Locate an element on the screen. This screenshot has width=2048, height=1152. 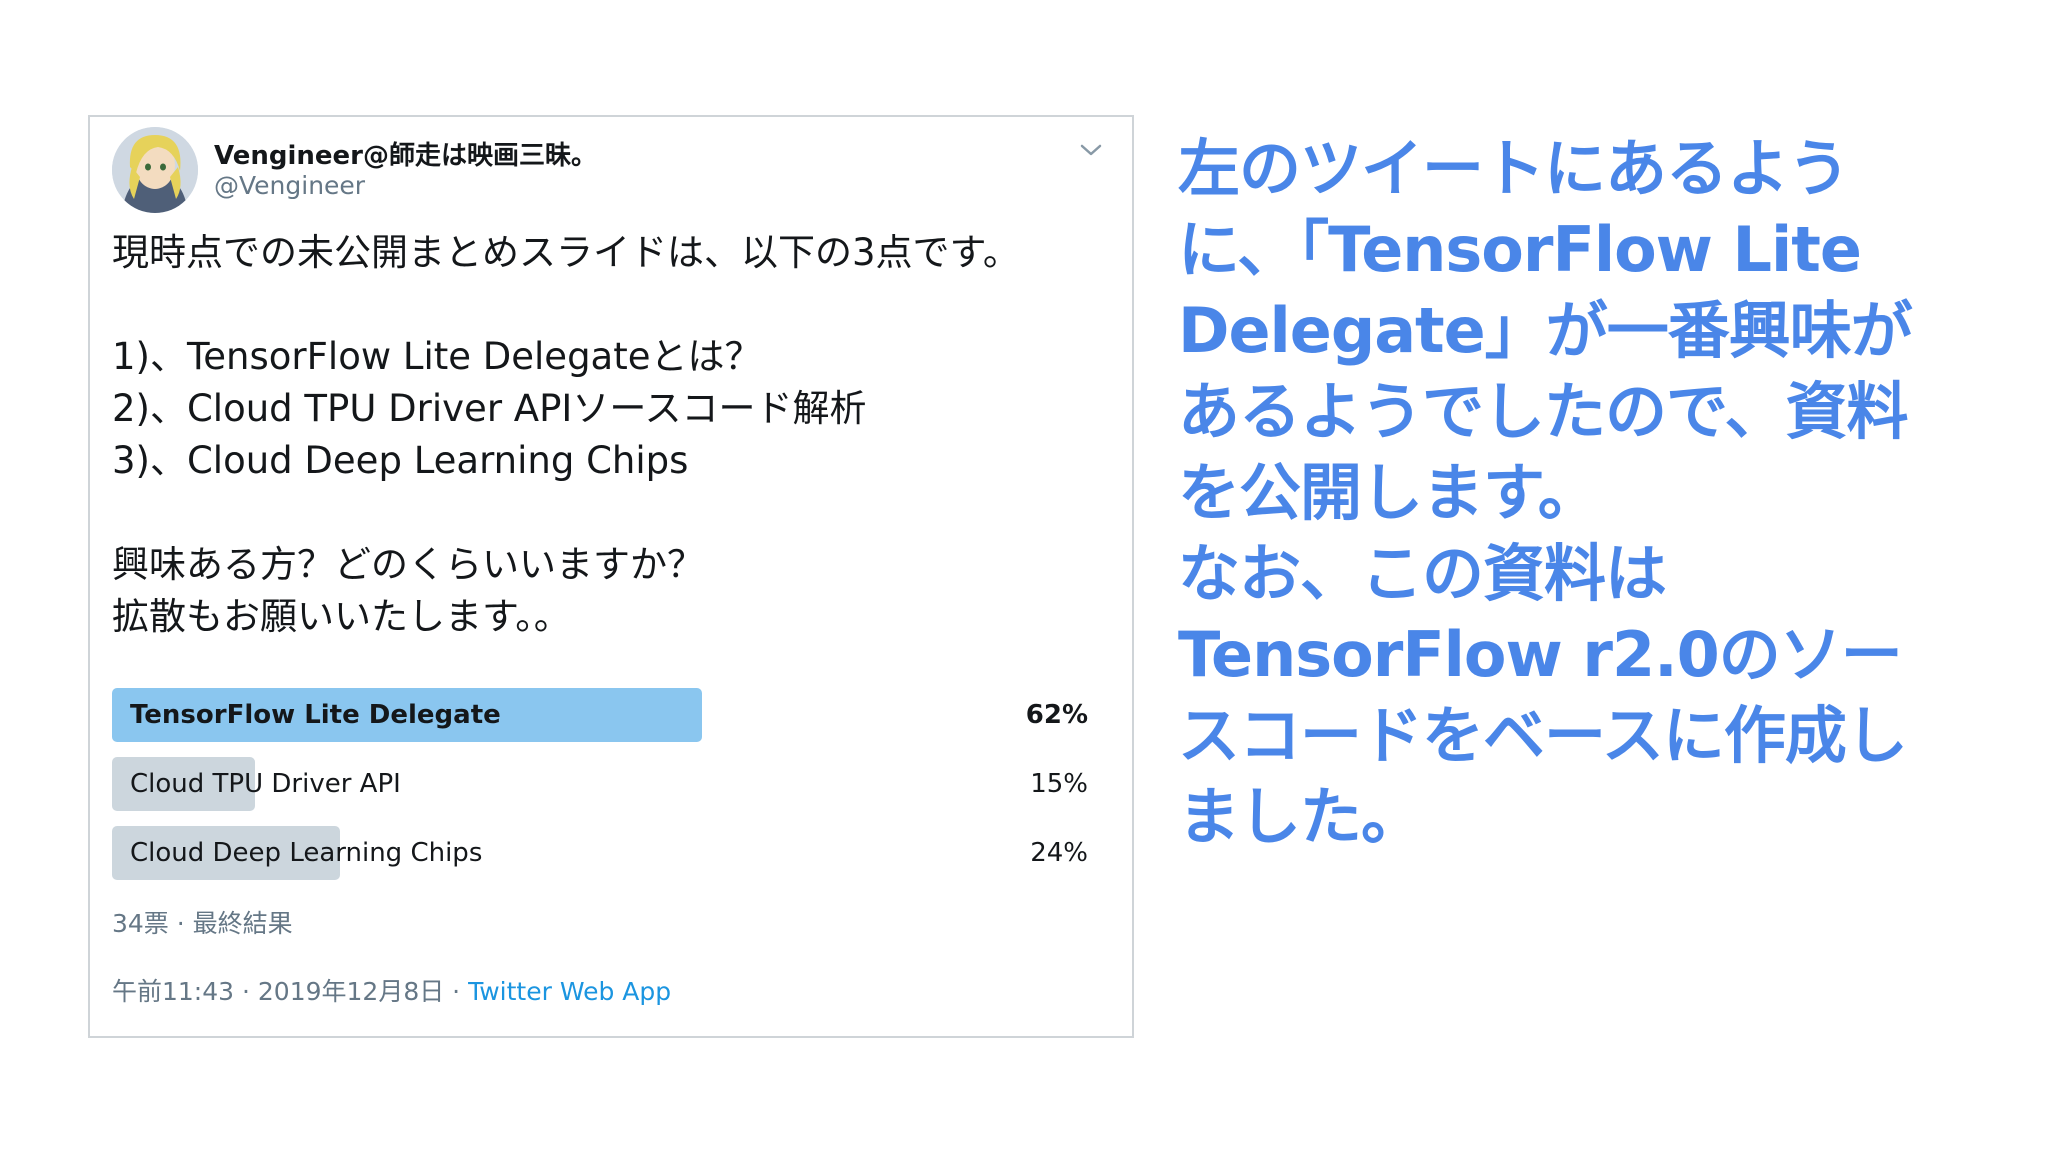
tweet-text-line: 拡散もお願いいたします。。 is located at coordinates (341, 616).